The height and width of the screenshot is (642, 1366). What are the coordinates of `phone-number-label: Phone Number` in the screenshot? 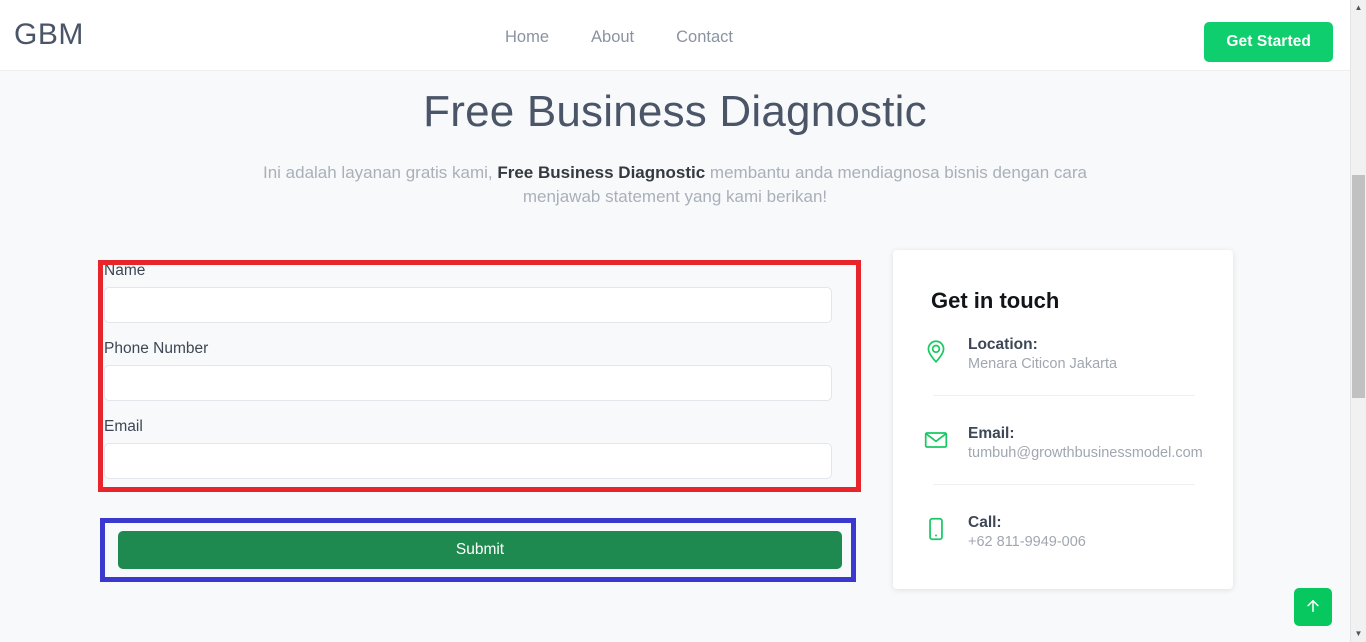 It's located at (156, 348).